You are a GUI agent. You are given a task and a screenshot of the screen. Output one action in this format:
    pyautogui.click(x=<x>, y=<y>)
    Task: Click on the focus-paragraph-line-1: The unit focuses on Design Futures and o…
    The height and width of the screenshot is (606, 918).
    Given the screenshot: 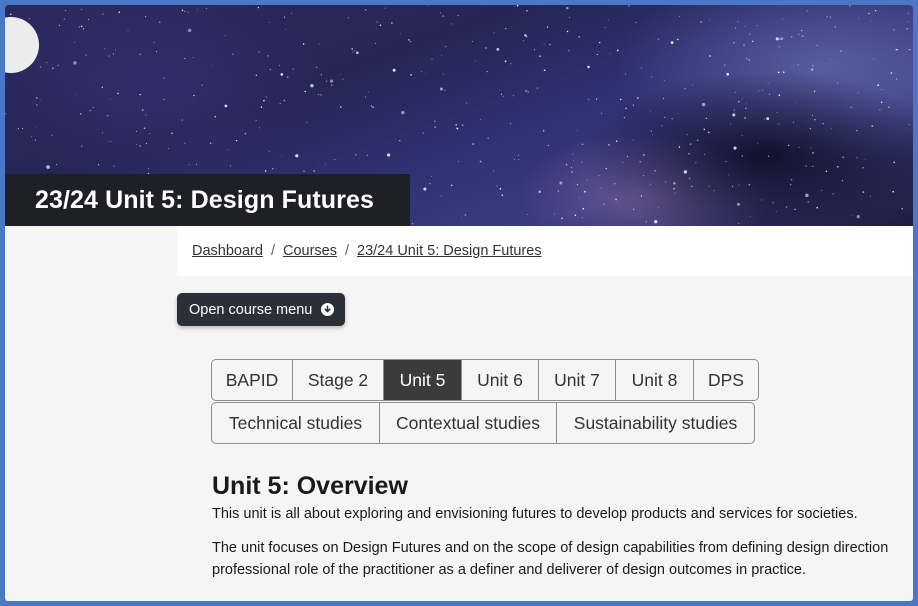 What is the action you would take?
    pyautogui.click(x=550, y=548)
    